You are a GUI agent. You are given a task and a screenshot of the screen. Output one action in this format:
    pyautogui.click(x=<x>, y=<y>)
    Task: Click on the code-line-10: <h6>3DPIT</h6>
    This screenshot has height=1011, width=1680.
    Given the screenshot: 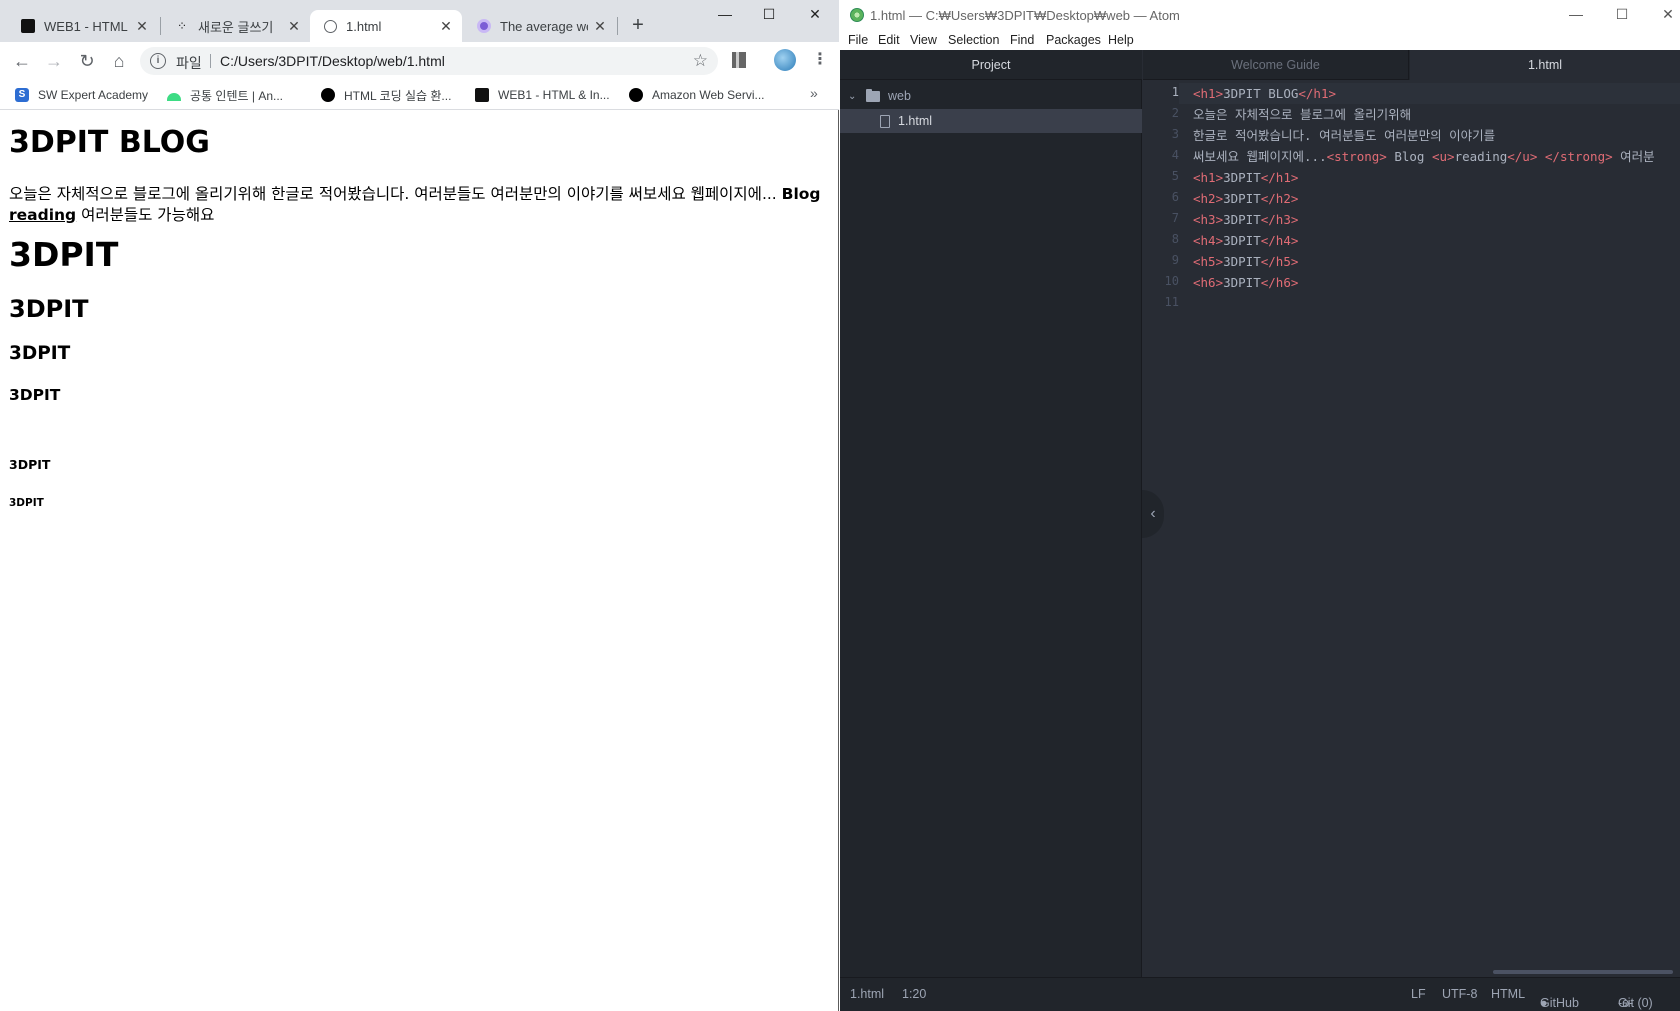 What is the action you would take?
    pyautogui.click(x=1246, y=282)
    